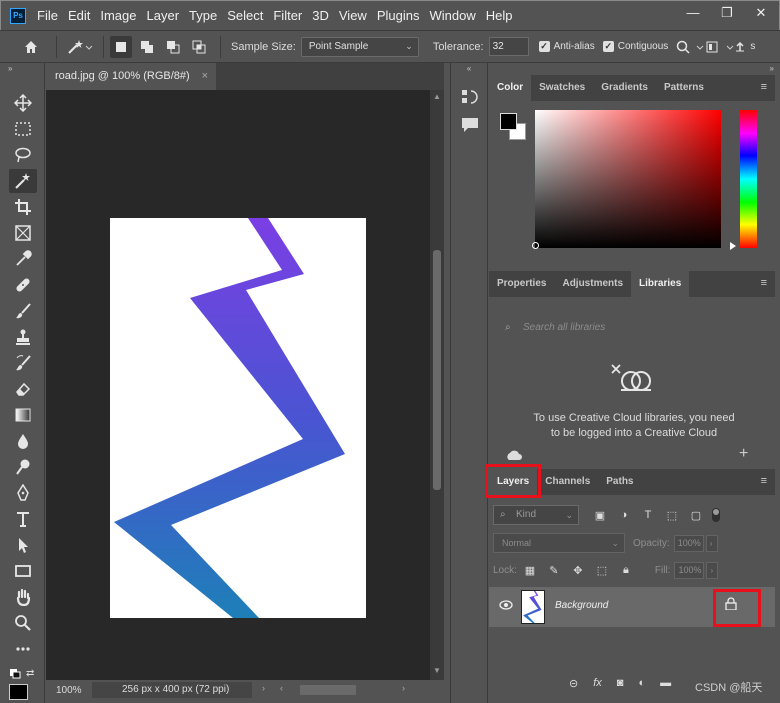  I want to click on tolerance-input: 32, so click(508, 46).